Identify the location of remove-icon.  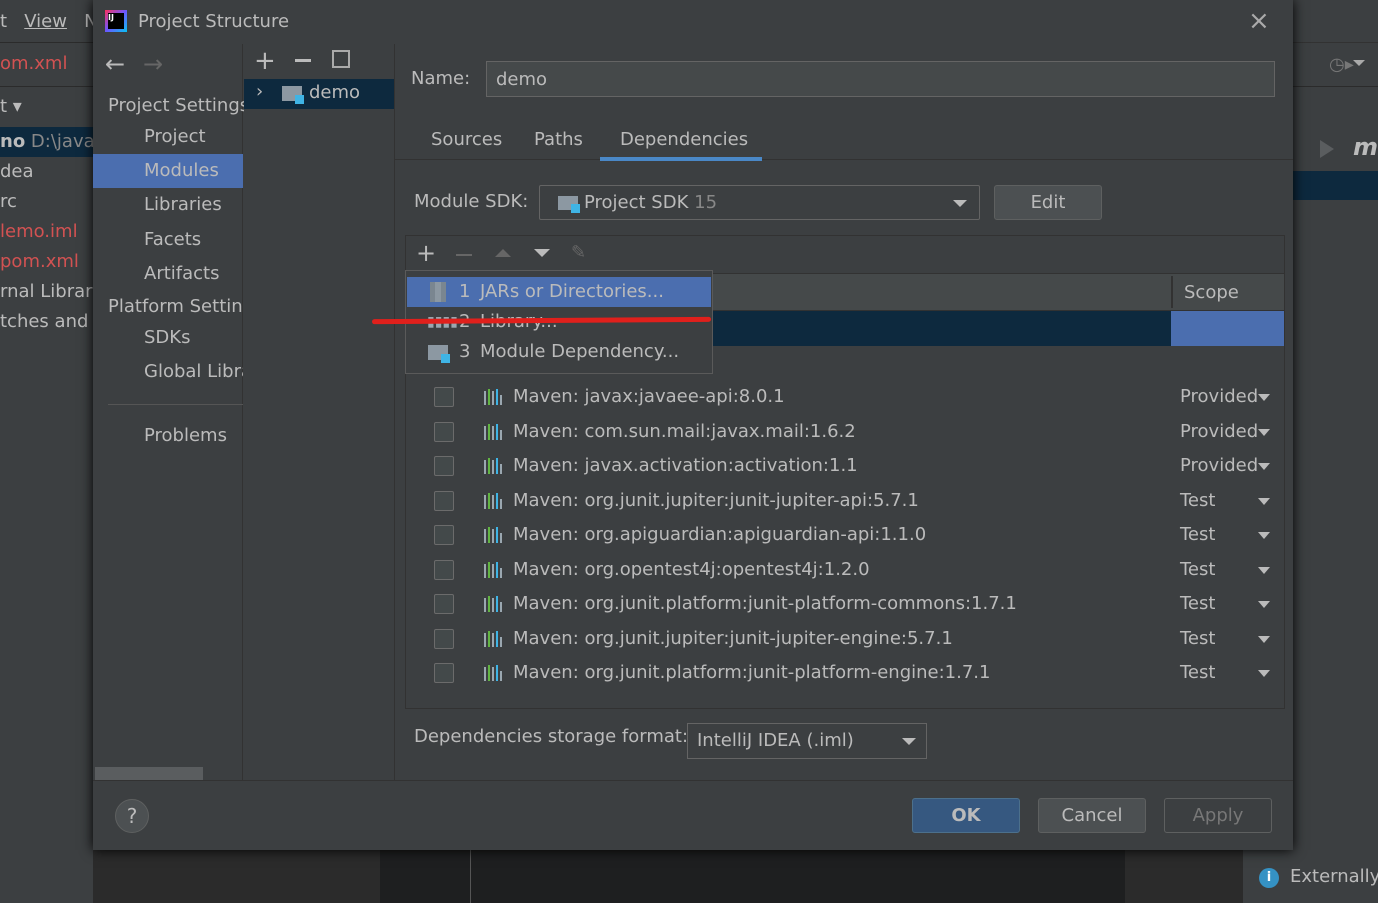
(303, 60).